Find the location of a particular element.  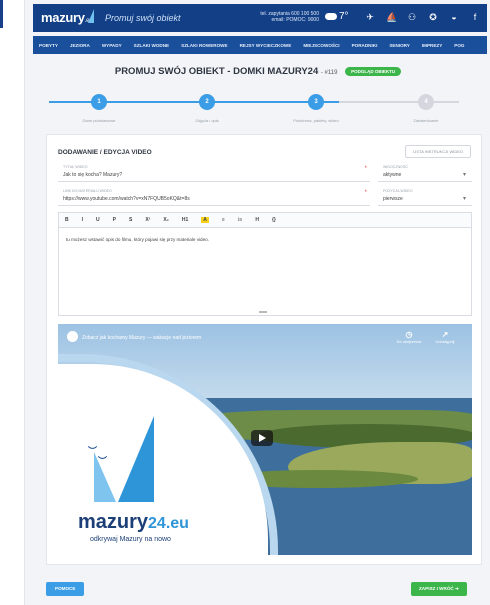

plane-icon: ✈ is located at coordinates (370, 17).